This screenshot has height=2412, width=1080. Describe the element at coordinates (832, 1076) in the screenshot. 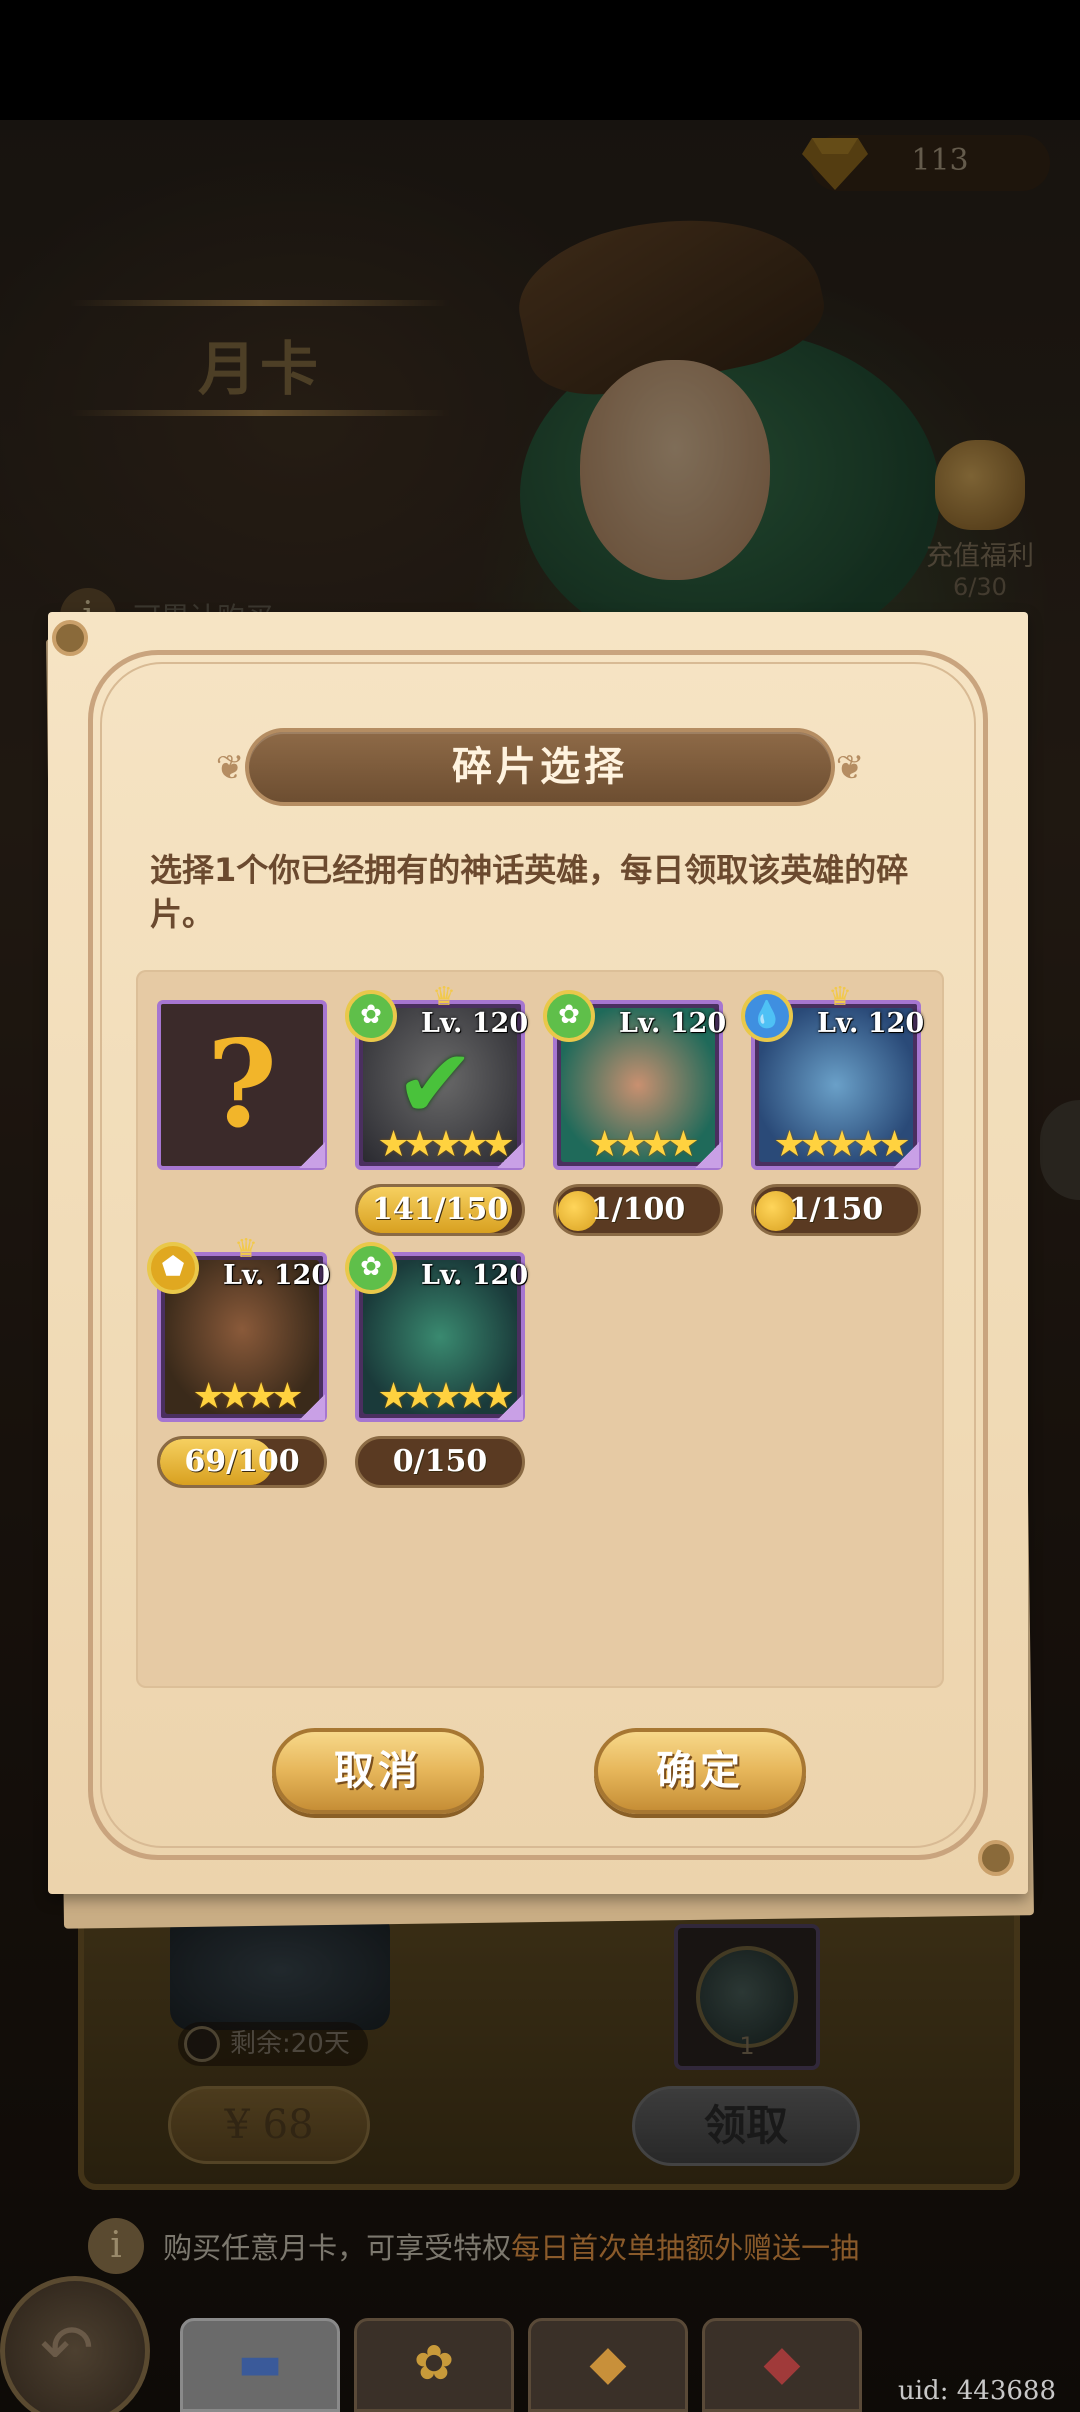

I see `hero-card: 💧 ♛ Lv. 120 ★★★★★` at that location.